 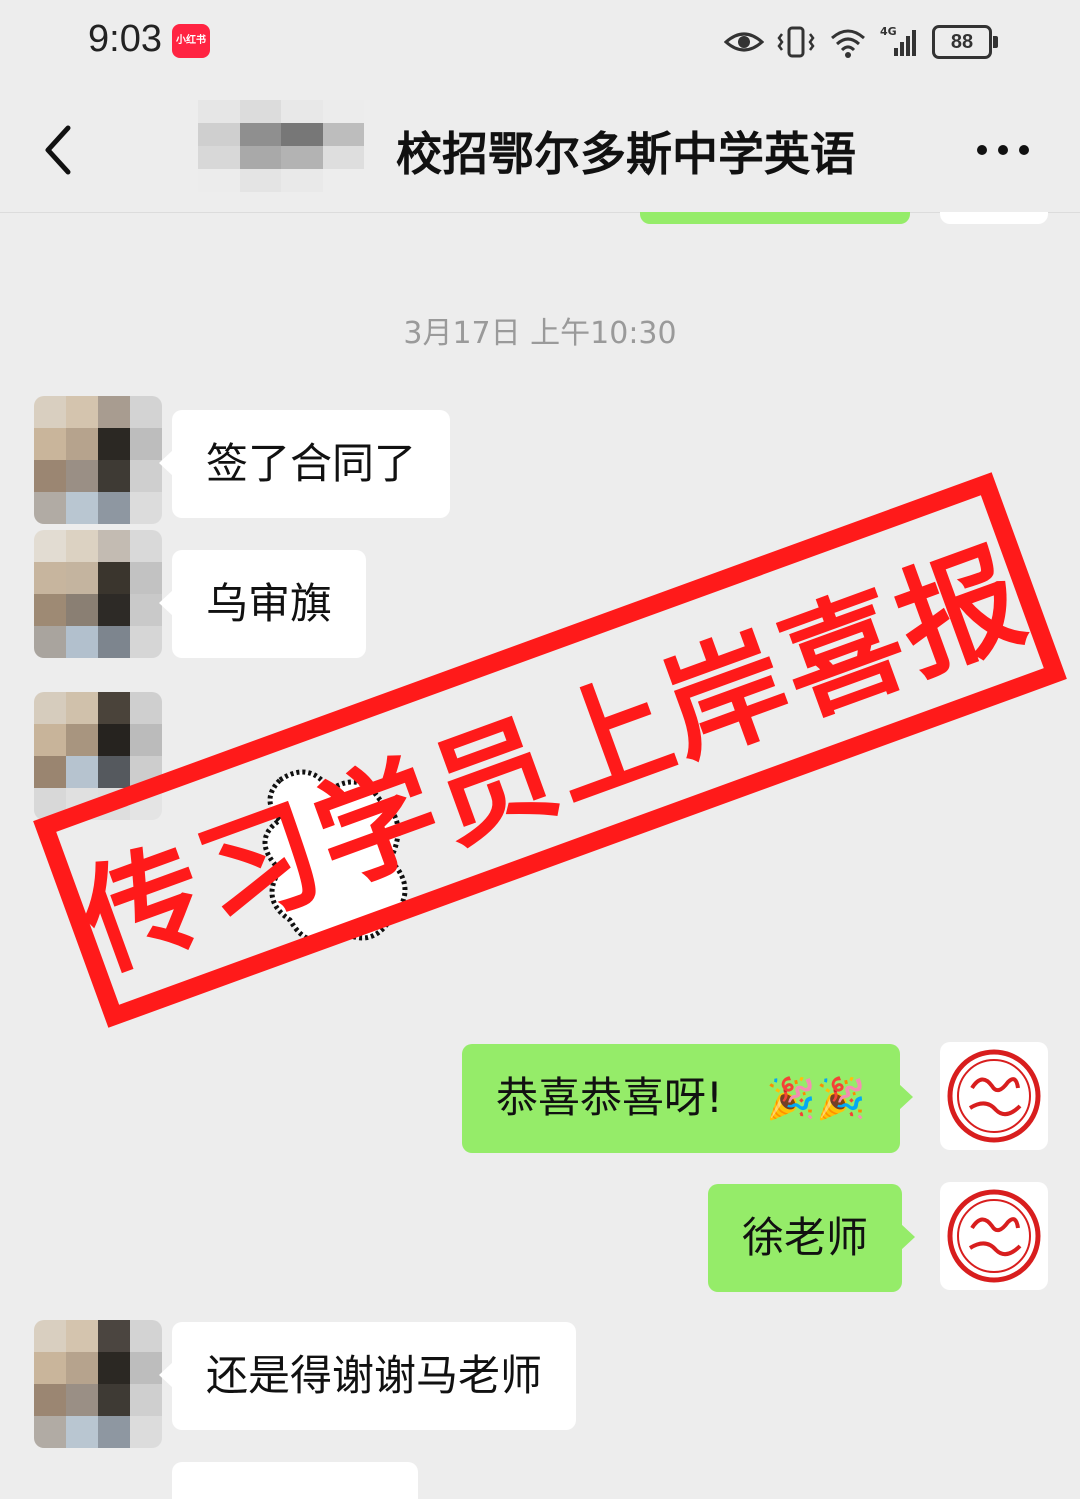 I want to click on blurred-contact-name, so click(x=281, y=146).